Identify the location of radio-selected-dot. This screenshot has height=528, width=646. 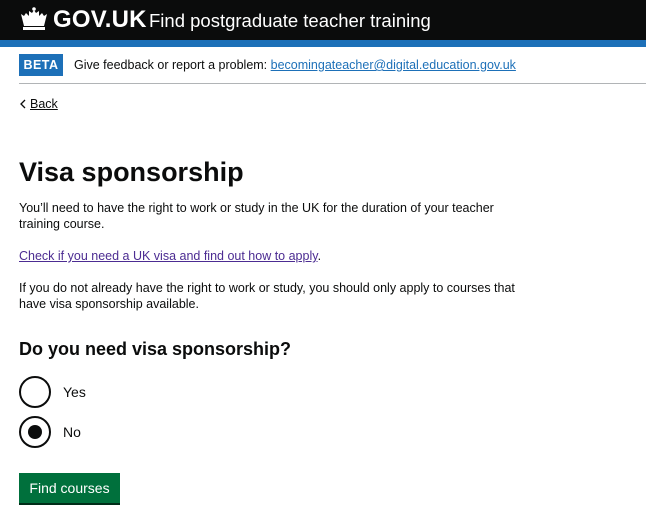
(35, 432).